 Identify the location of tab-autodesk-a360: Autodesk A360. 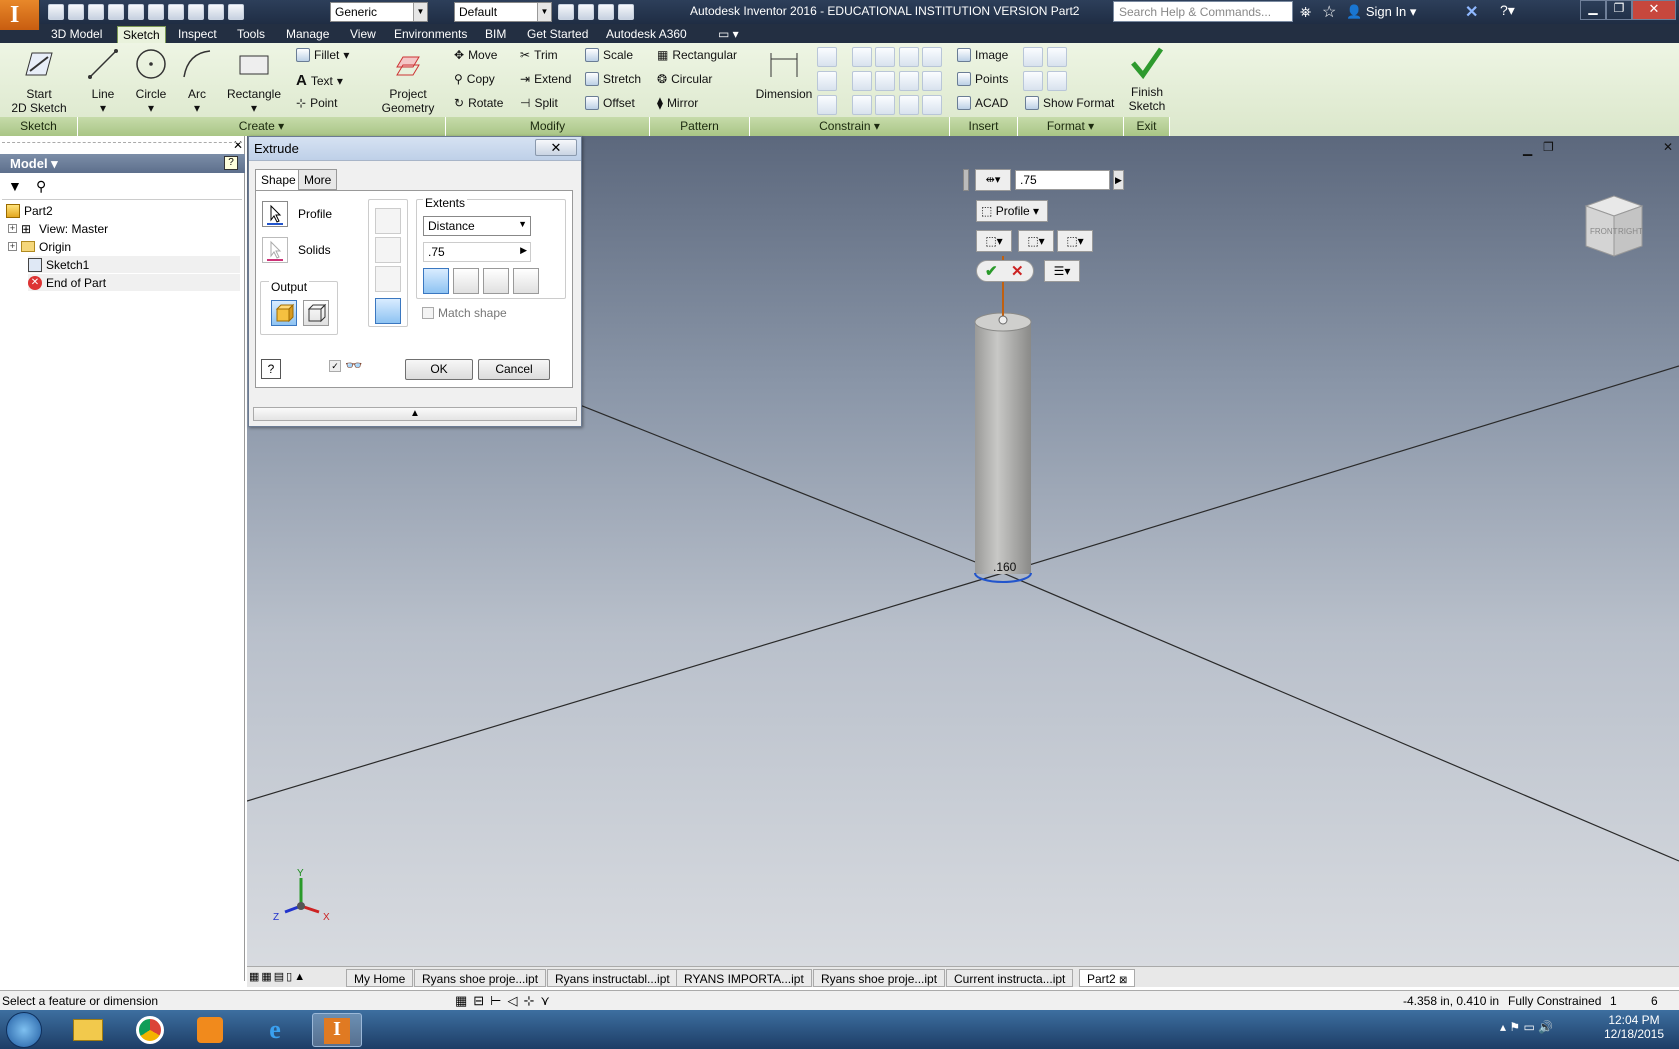
(646, 34).